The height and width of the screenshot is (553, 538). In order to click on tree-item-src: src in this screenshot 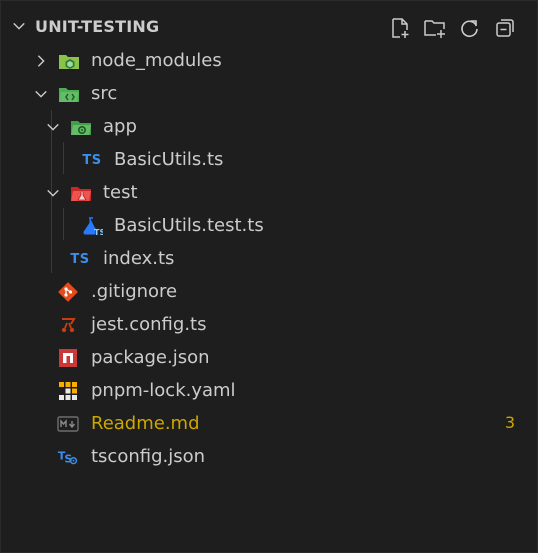, I will do `click(269, 94)`.